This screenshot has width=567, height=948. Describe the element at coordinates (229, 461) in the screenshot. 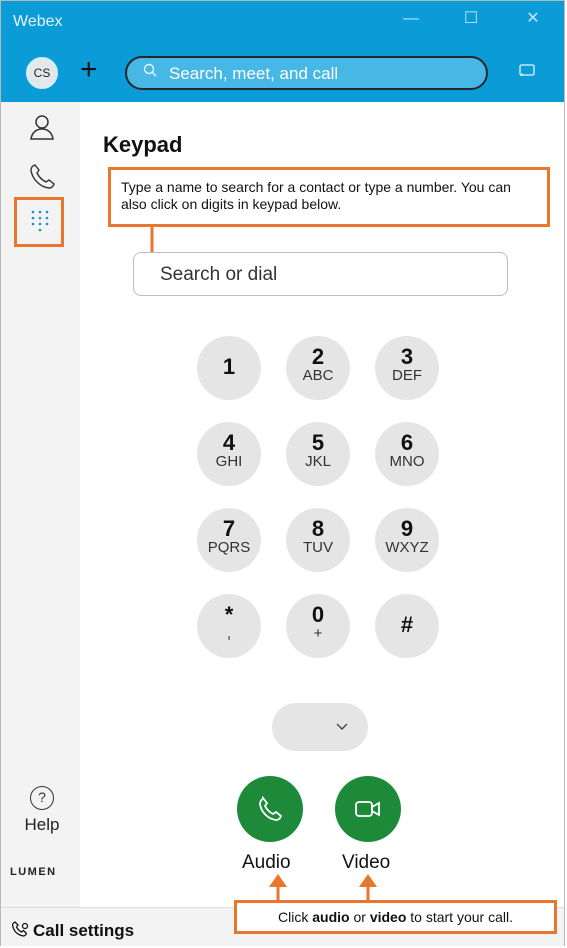

I see `key-letters: GHI` at that location.